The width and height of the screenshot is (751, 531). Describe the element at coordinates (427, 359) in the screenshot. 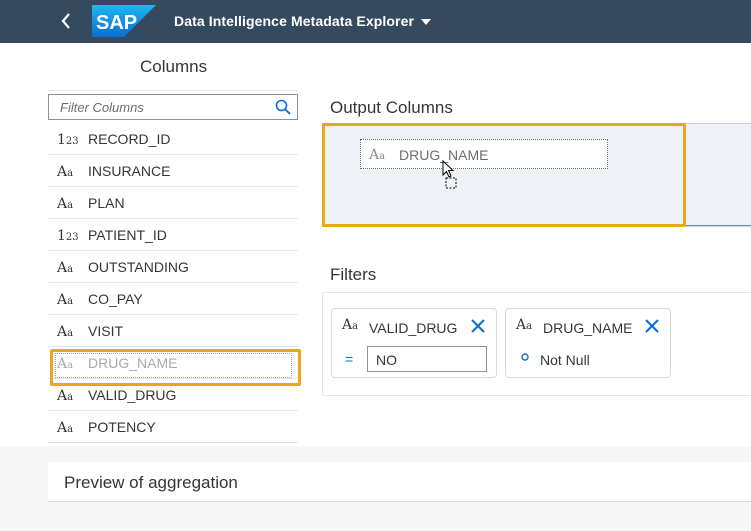

I see `filter-value-input: NO` at that location.